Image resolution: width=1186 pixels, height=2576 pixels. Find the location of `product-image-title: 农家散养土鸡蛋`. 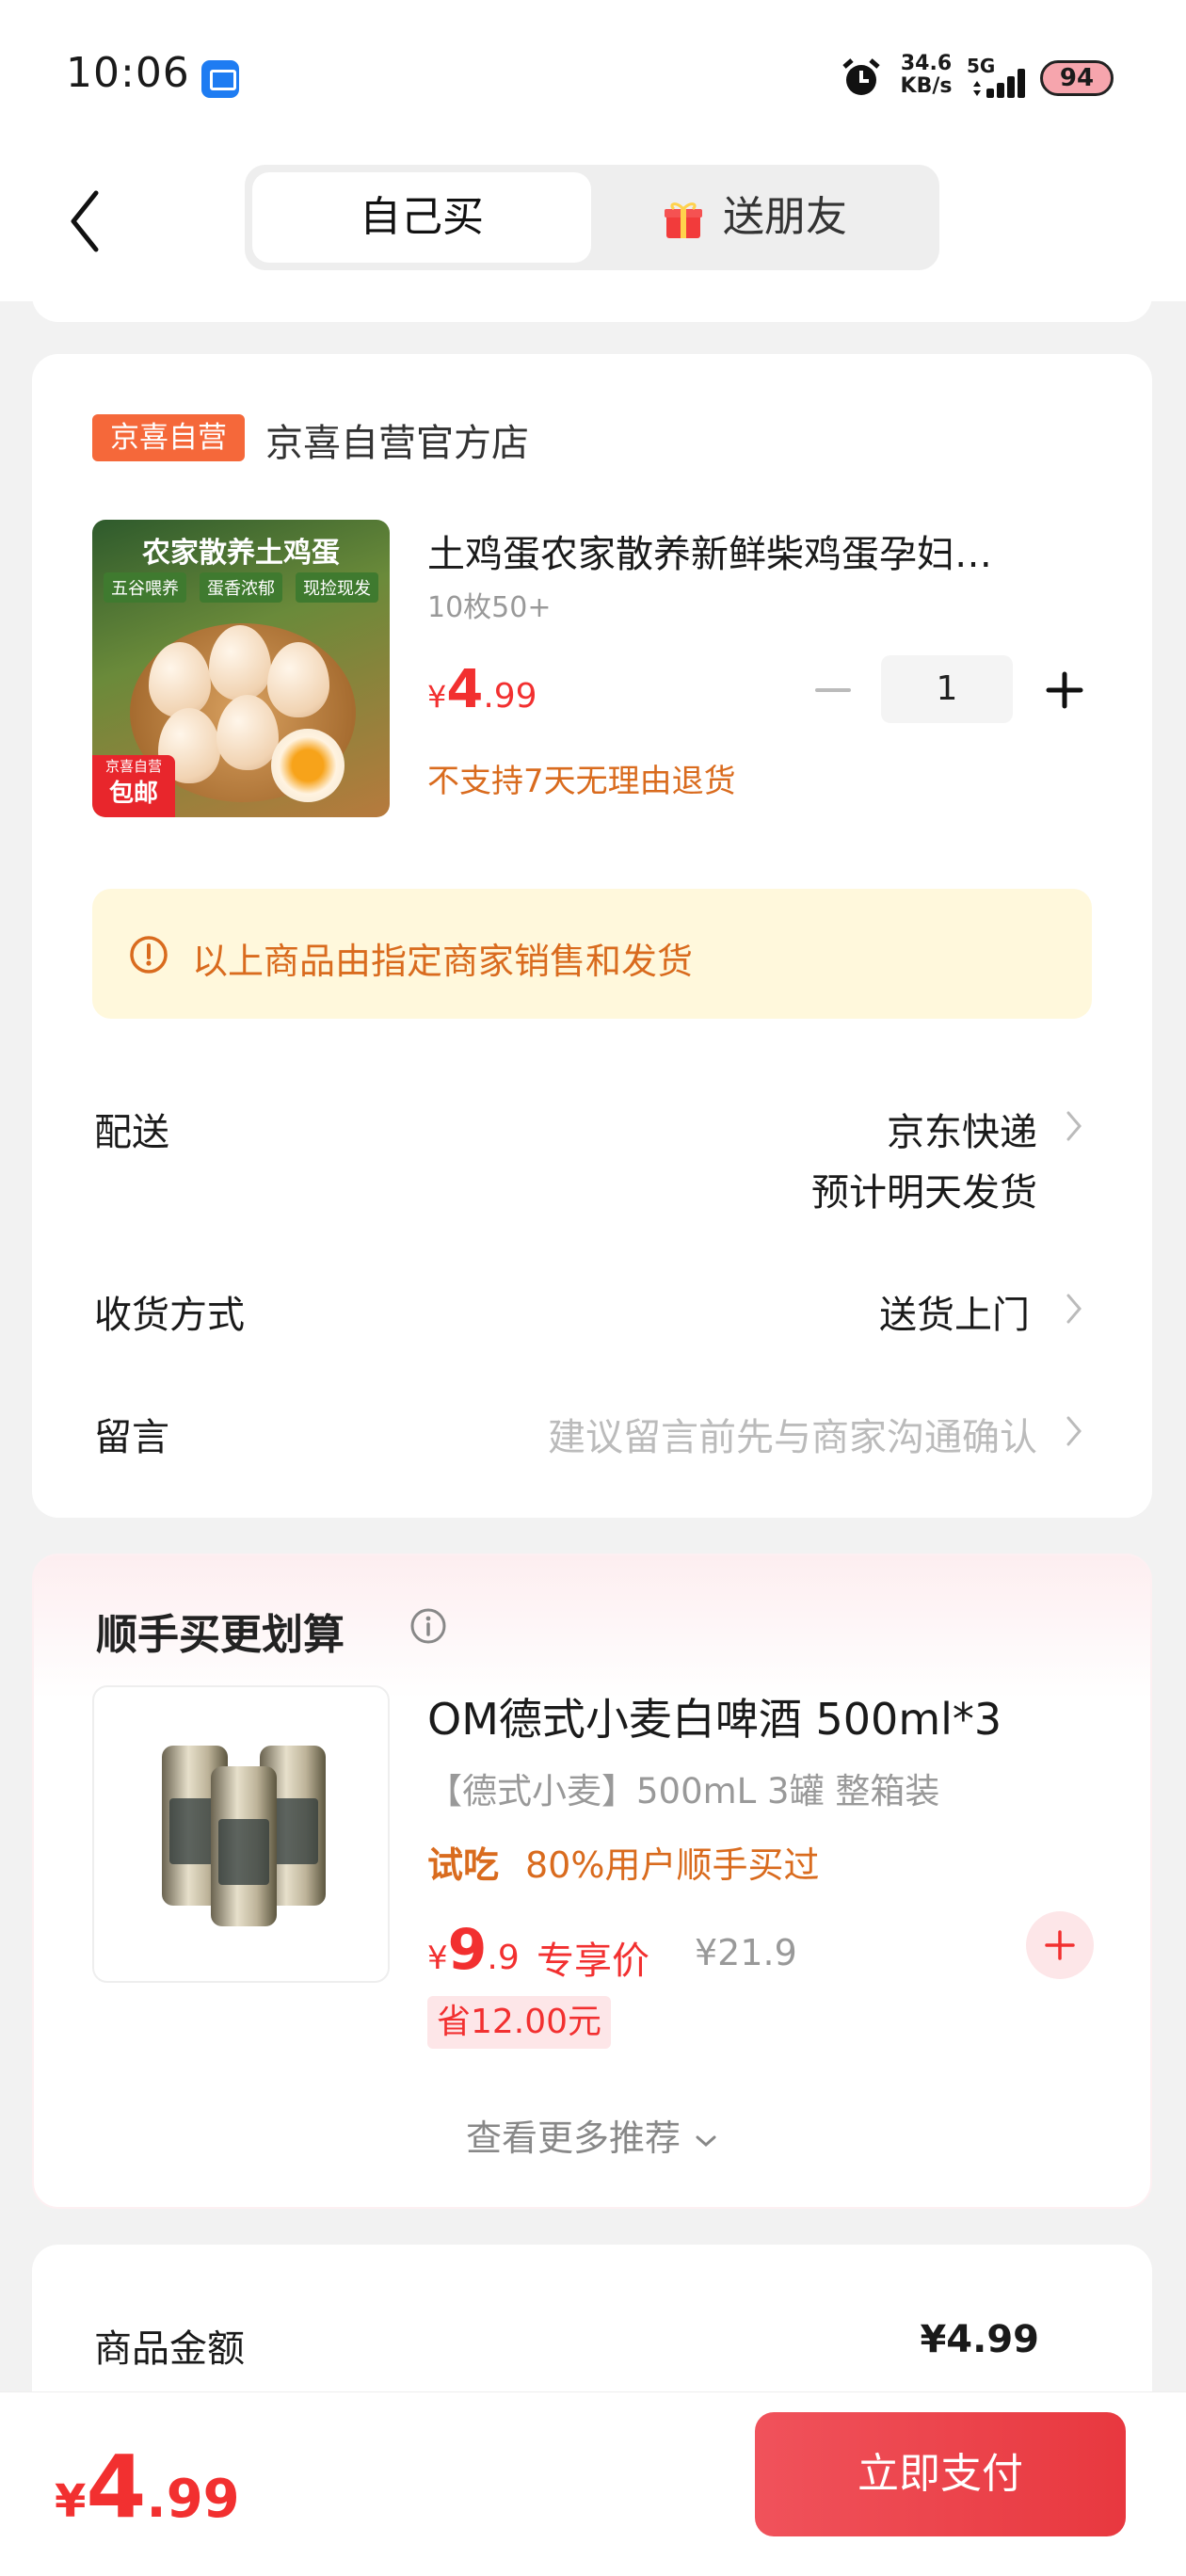

product-image-title: 农家散养土鸡蛋 is located at coordinates (241, 553).